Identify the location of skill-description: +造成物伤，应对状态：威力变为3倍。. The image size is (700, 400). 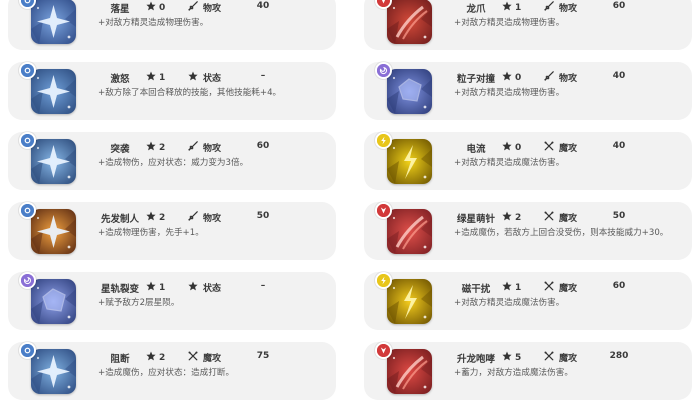
(173, 163).